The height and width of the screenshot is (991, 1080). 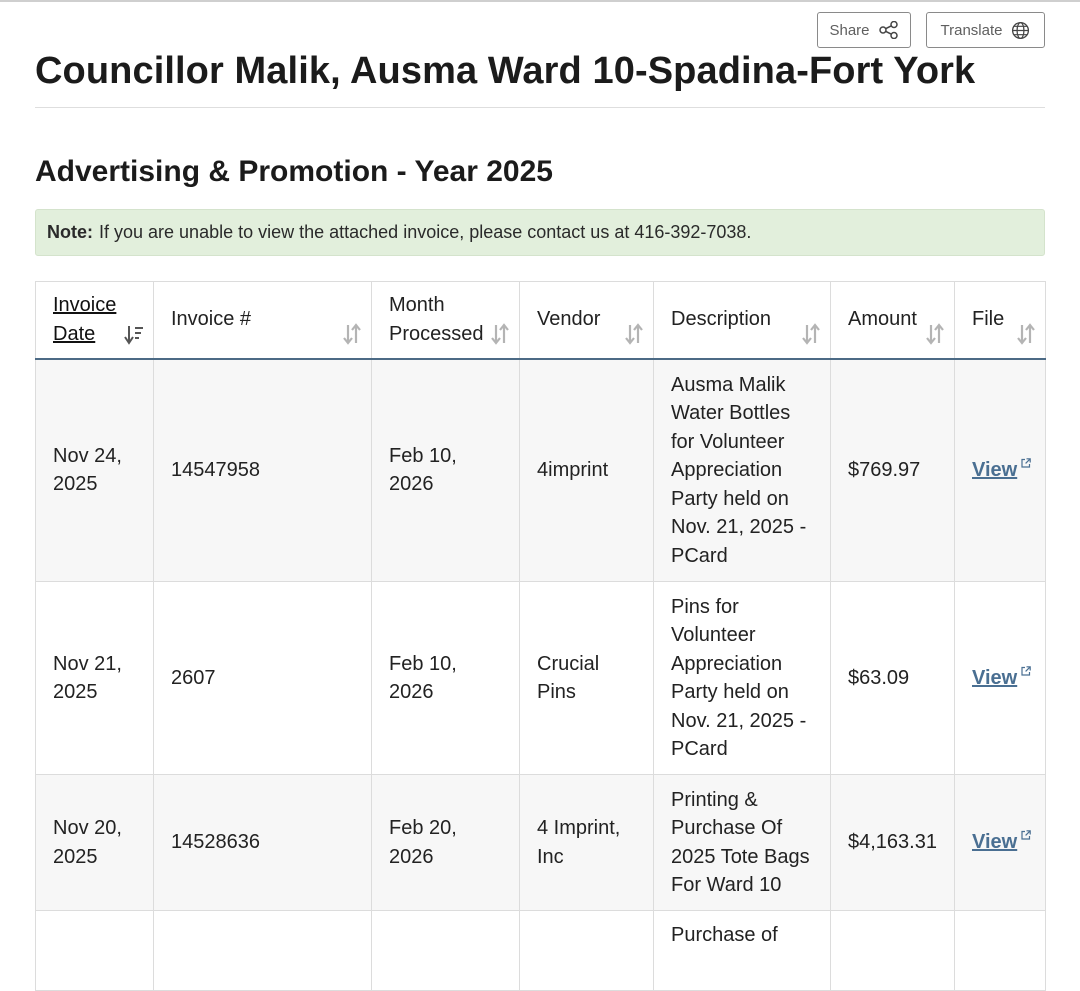 I want to click on section-title: Advertising & Promotion - Year 2025, so click(x=294, y=171).